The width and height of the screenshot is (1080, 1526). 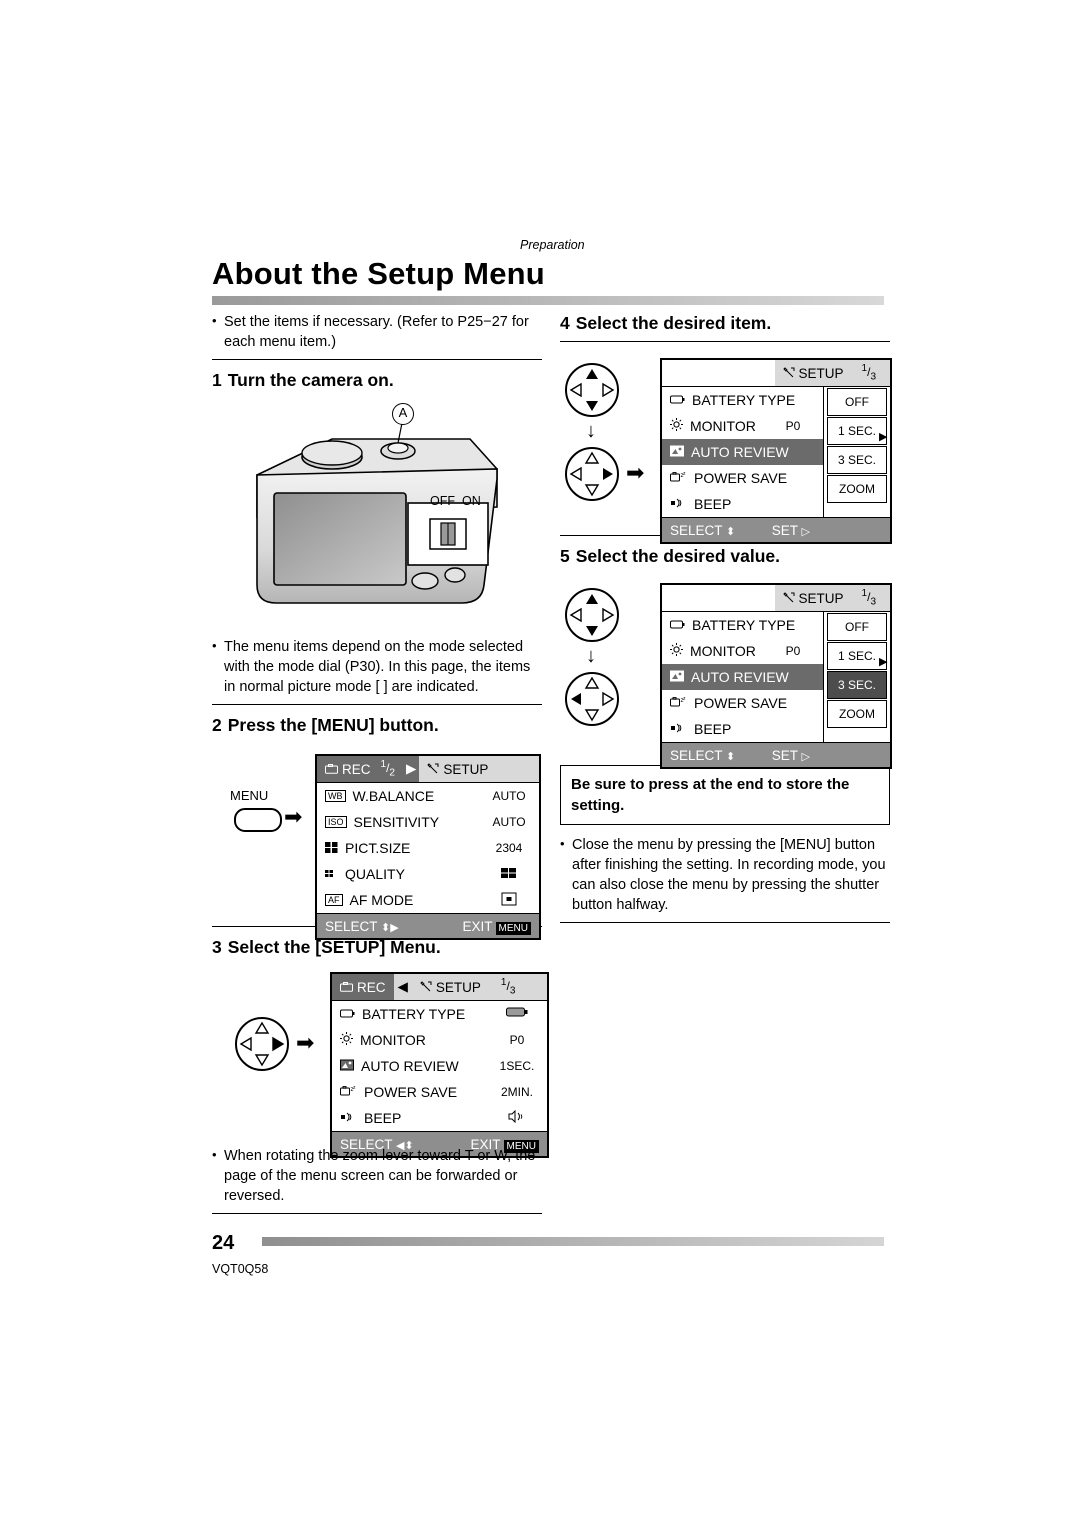 What do you see at coordinates (718, 373) in the screenshot?
I see `tab-blank` at bounding box center [718, 373].